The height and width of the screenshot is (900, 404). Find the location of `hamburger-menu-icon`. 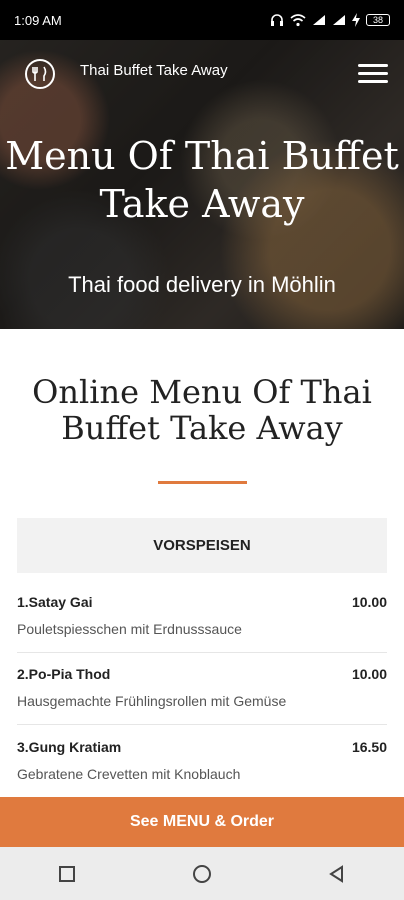

hamburger-menu-icon is located at coordinates (373, 74).